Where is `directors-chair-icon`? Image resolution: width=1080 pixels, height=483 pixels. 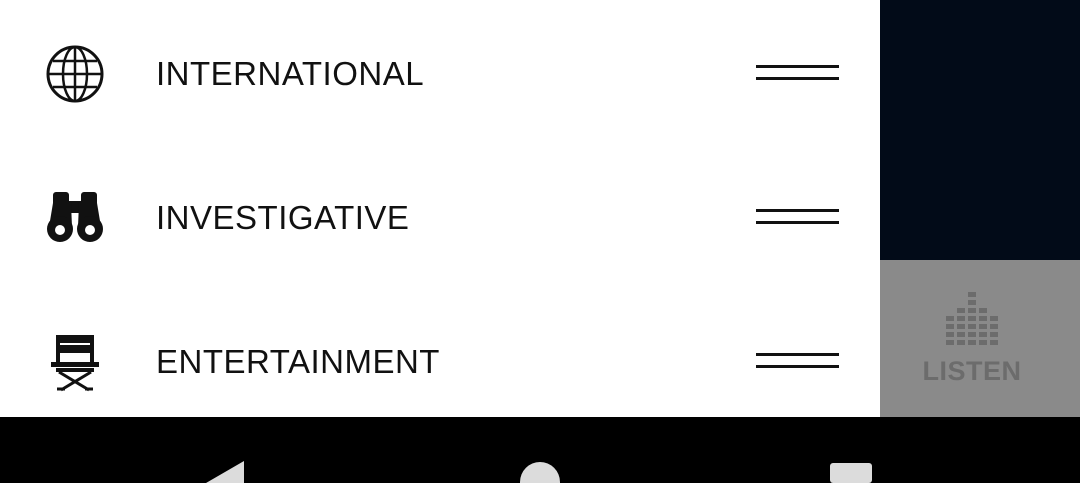 directors-chair-icon is located at coordinates (75, 363).